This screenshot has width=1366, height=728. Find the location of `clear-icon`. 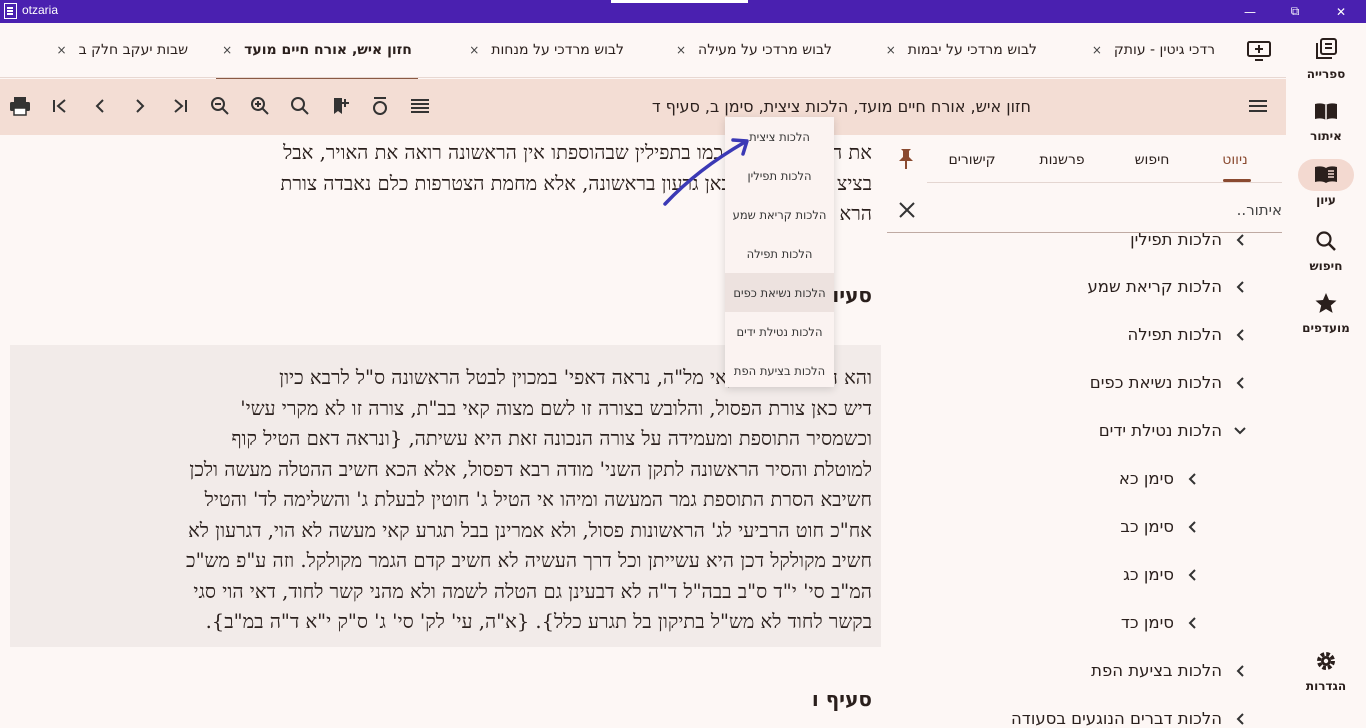

clear-icon is located at coordinates (907, 210).